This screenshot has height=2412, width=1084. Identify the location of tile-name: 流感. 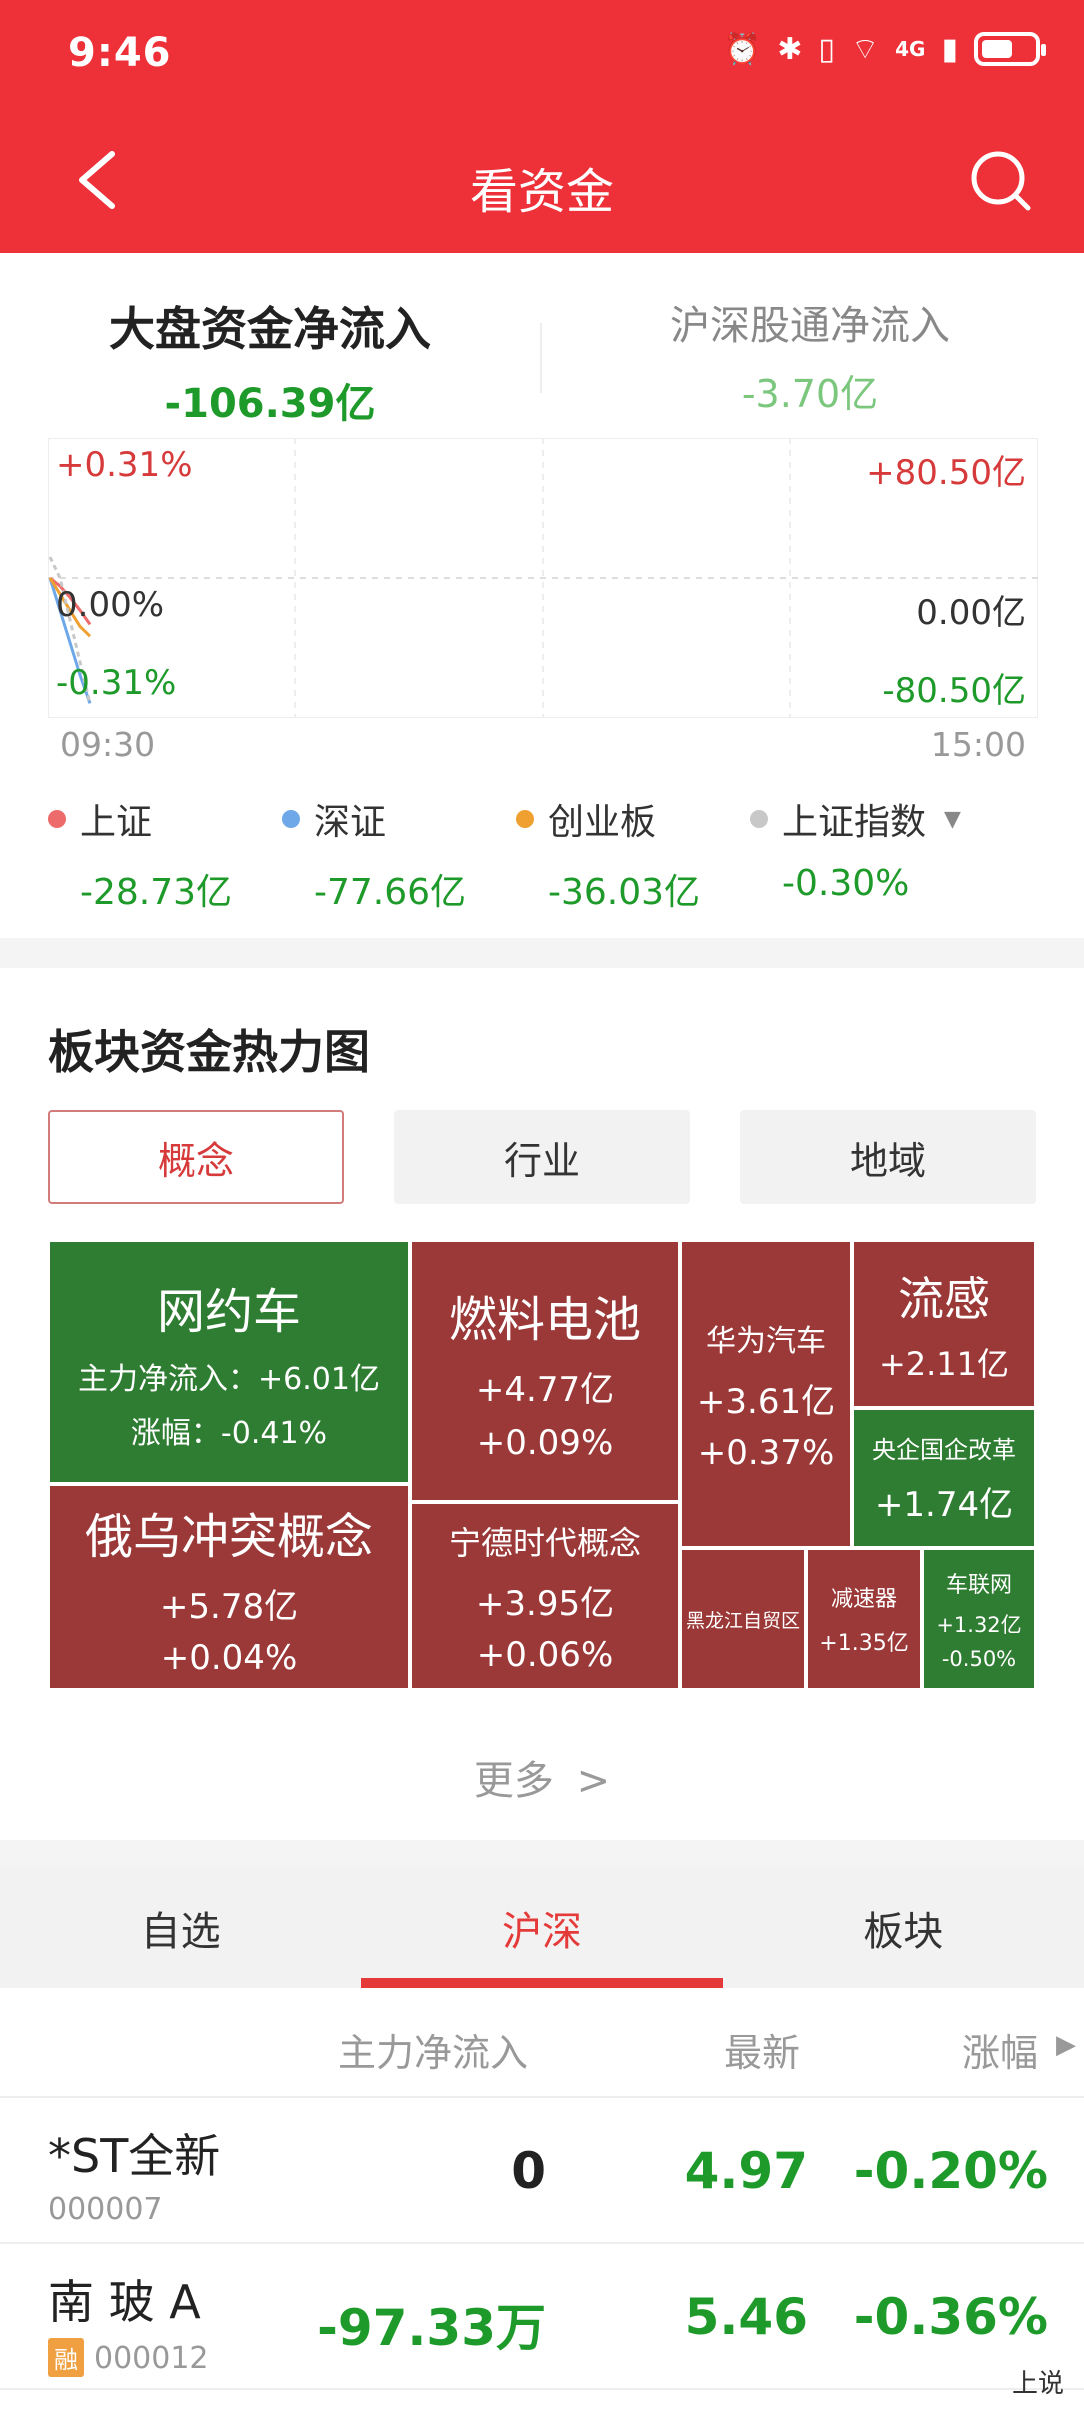
(944, 1299).